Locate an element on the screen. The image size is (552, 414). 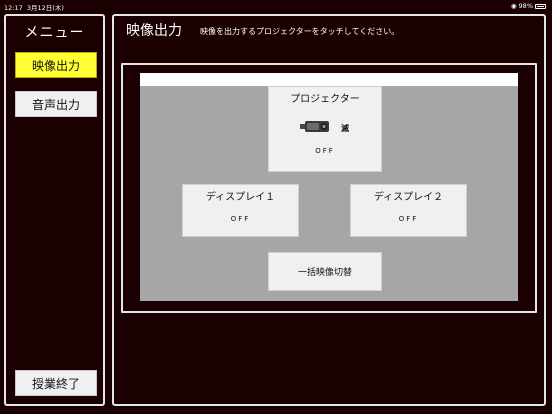
display-1-label: ディスプレイ１ is located at coordinates (240, 197).